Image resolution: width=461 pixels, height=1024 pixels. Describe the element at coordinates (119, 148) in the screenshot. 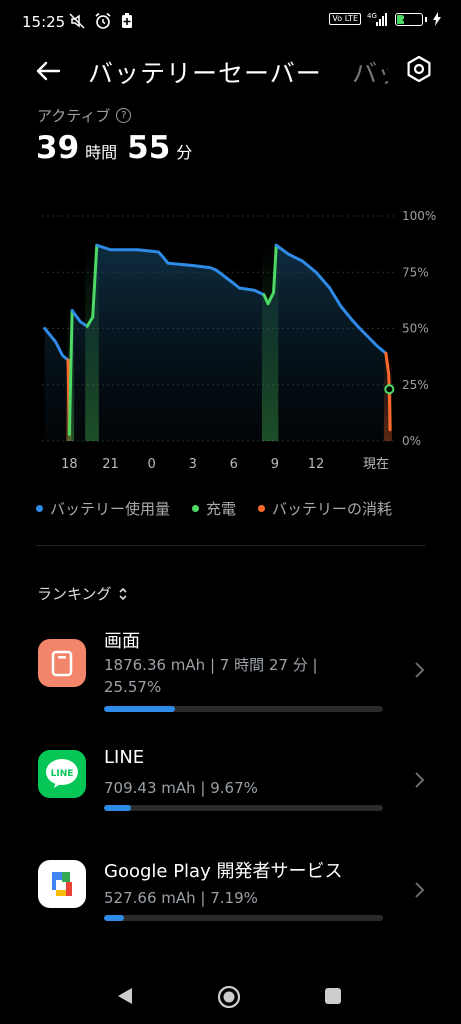

I see `active-duration: 39 時間 55 分` at that location.